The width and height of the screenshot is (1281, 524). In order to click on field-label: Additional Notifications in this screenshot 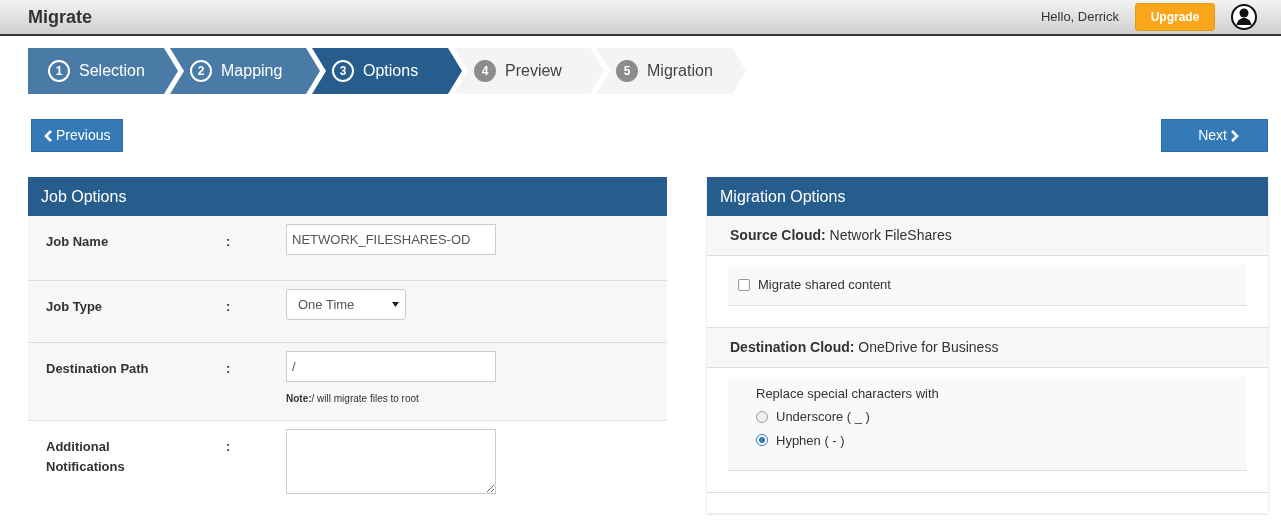, I will do `click(86, 457)`.